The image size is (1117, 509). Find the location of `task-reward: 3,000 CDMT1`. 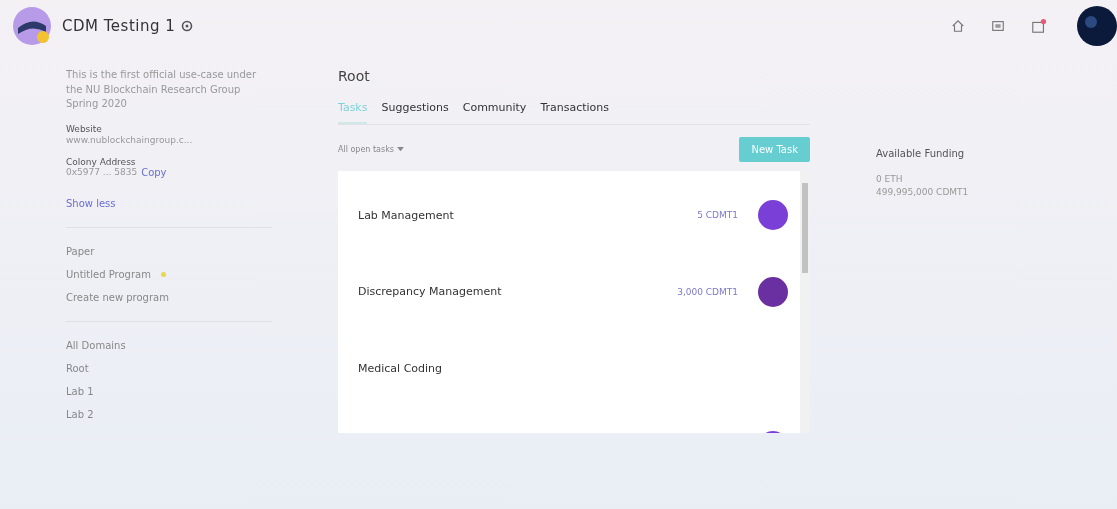

task-reward: 3,000 CDMT1 is located at coordinates (707, 291).